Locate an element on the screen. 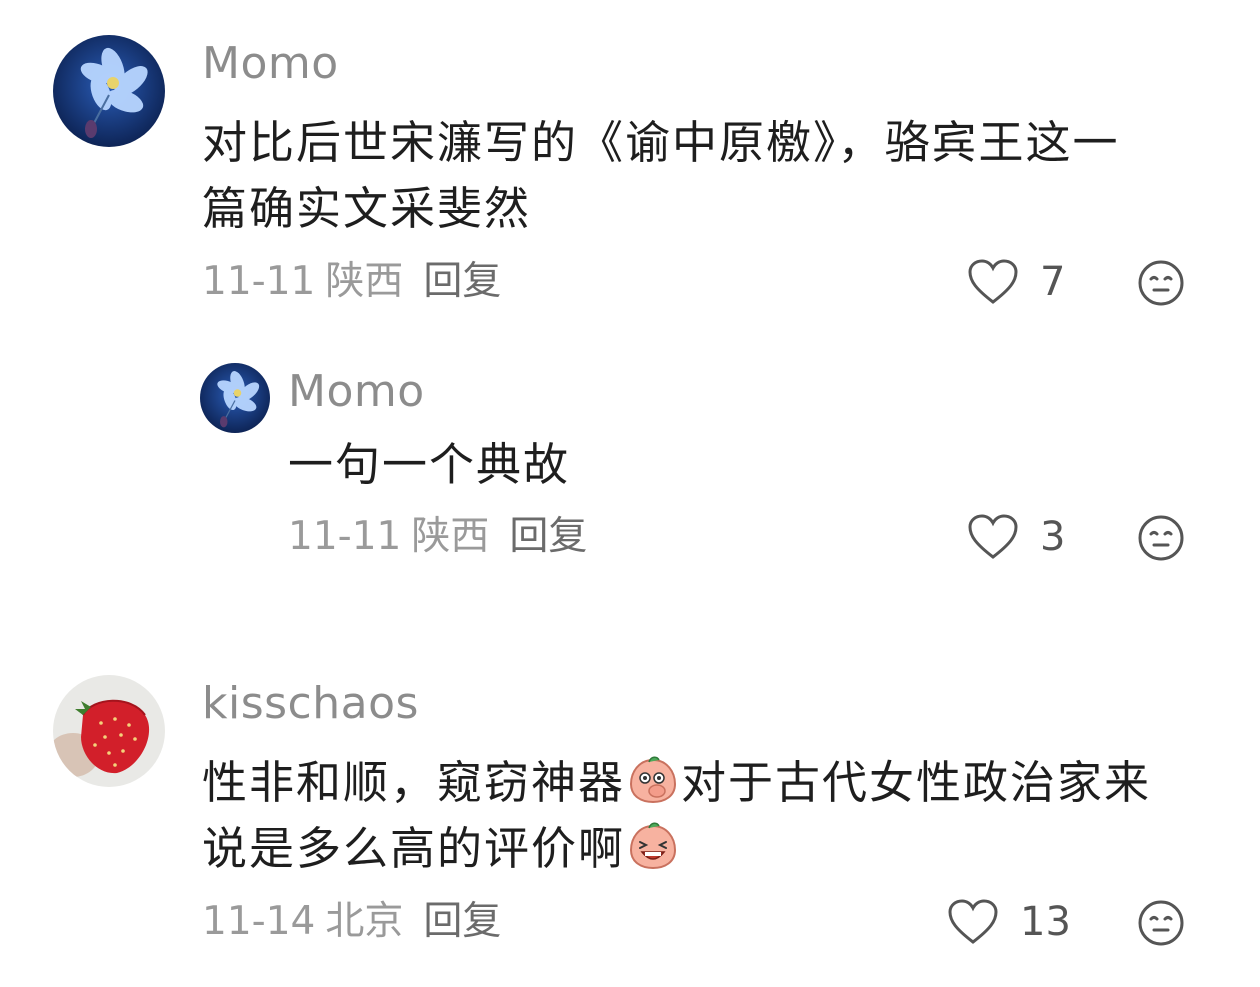 This screenshot has height=987, width=1260. comment-text: 一句一个典故 is located at coordinates (738, 465).